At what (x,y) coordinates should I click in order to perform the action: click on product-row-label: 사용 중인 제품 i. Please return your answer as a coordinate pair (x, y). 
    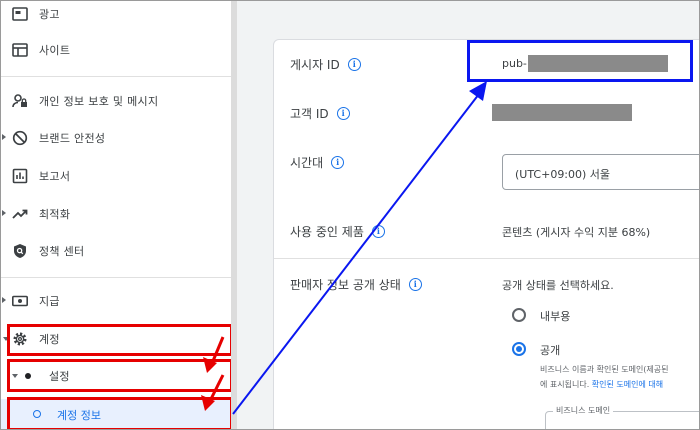
    Looking at the image, I should click on (337, 231).